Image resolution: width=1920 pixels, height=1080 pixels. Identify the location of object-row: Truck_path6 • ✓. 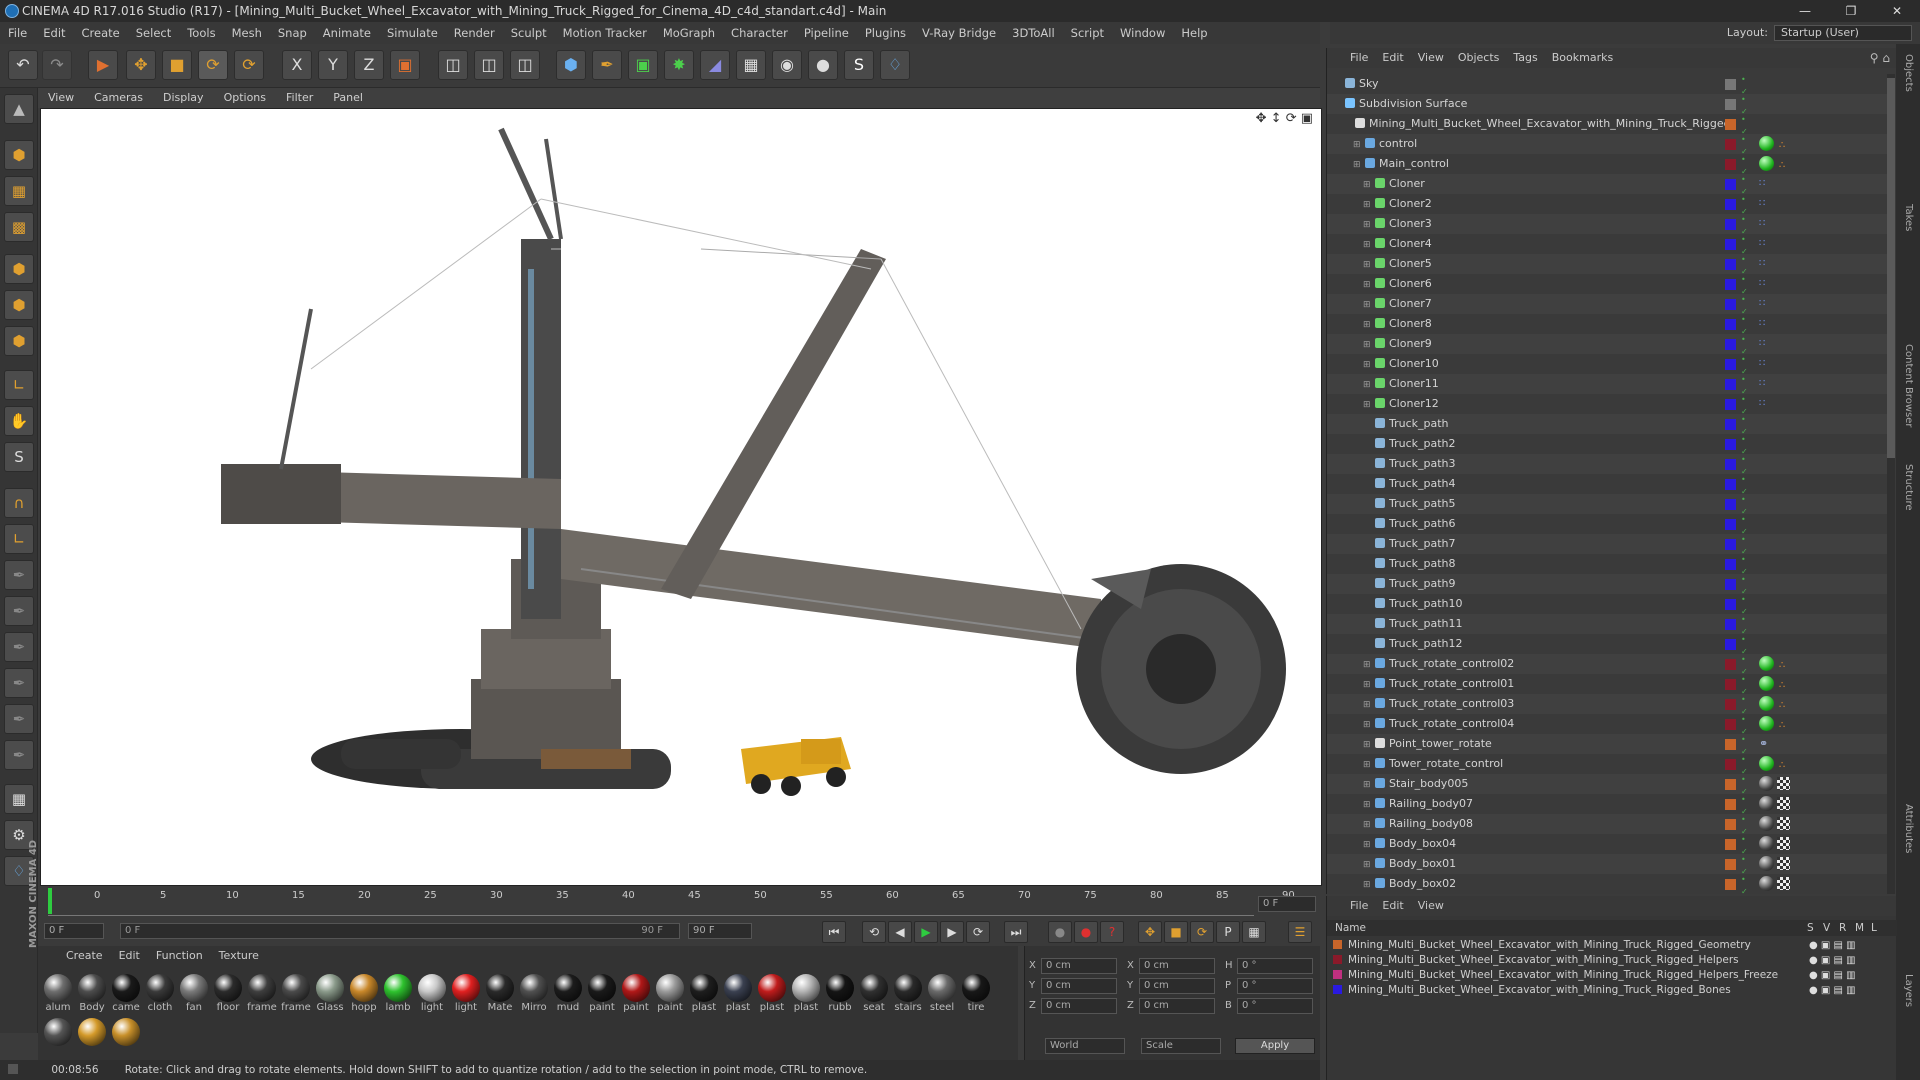
(1607, 525).